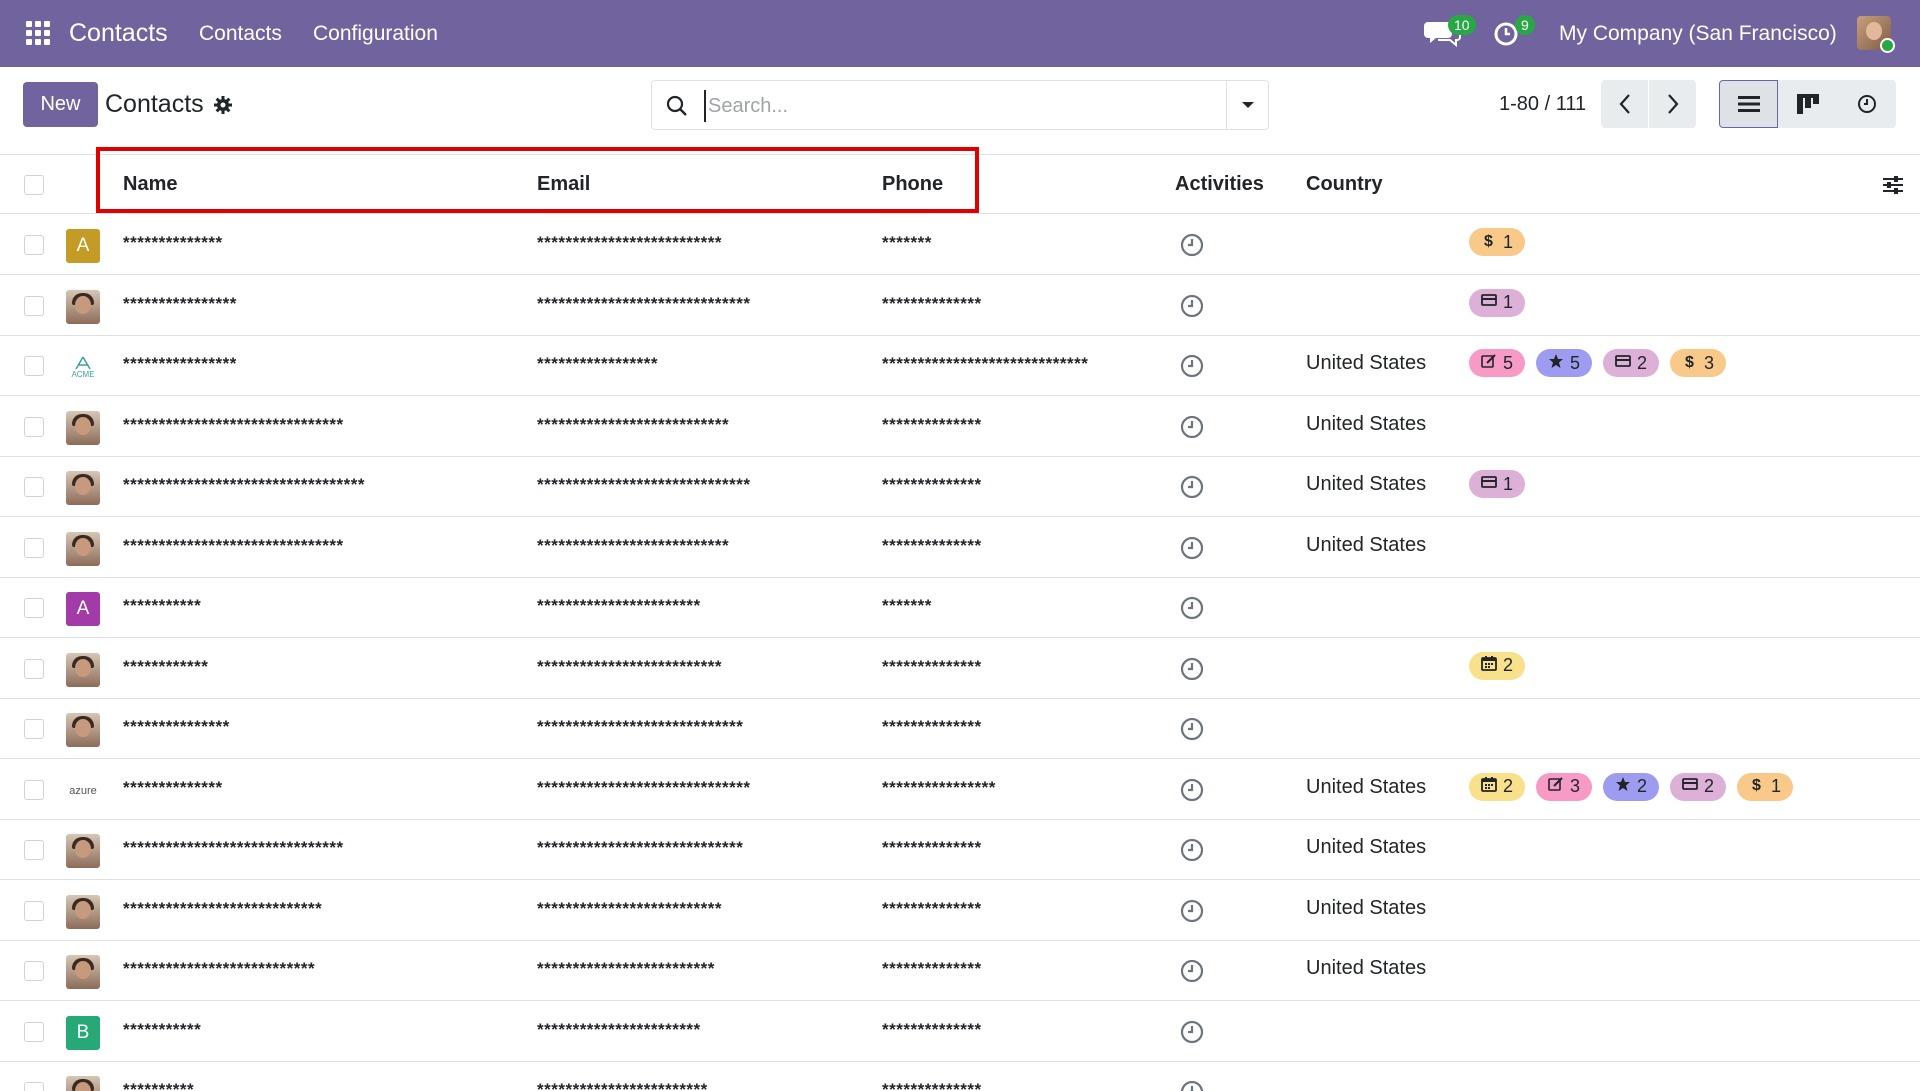  Describe the element at coordinates (1497, 665) in the screenshot. I see `category-tag-cal: 2` at that location.